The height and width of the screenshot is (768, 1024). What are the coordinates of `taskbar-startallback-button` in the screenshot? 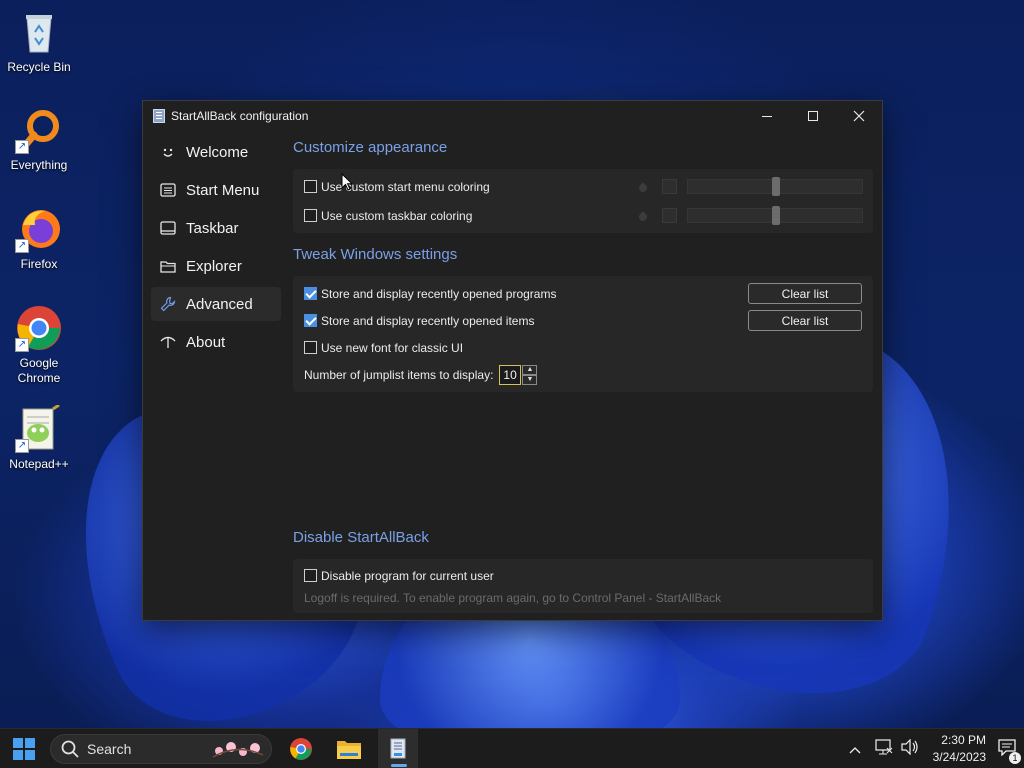 It's located at (398, 748).